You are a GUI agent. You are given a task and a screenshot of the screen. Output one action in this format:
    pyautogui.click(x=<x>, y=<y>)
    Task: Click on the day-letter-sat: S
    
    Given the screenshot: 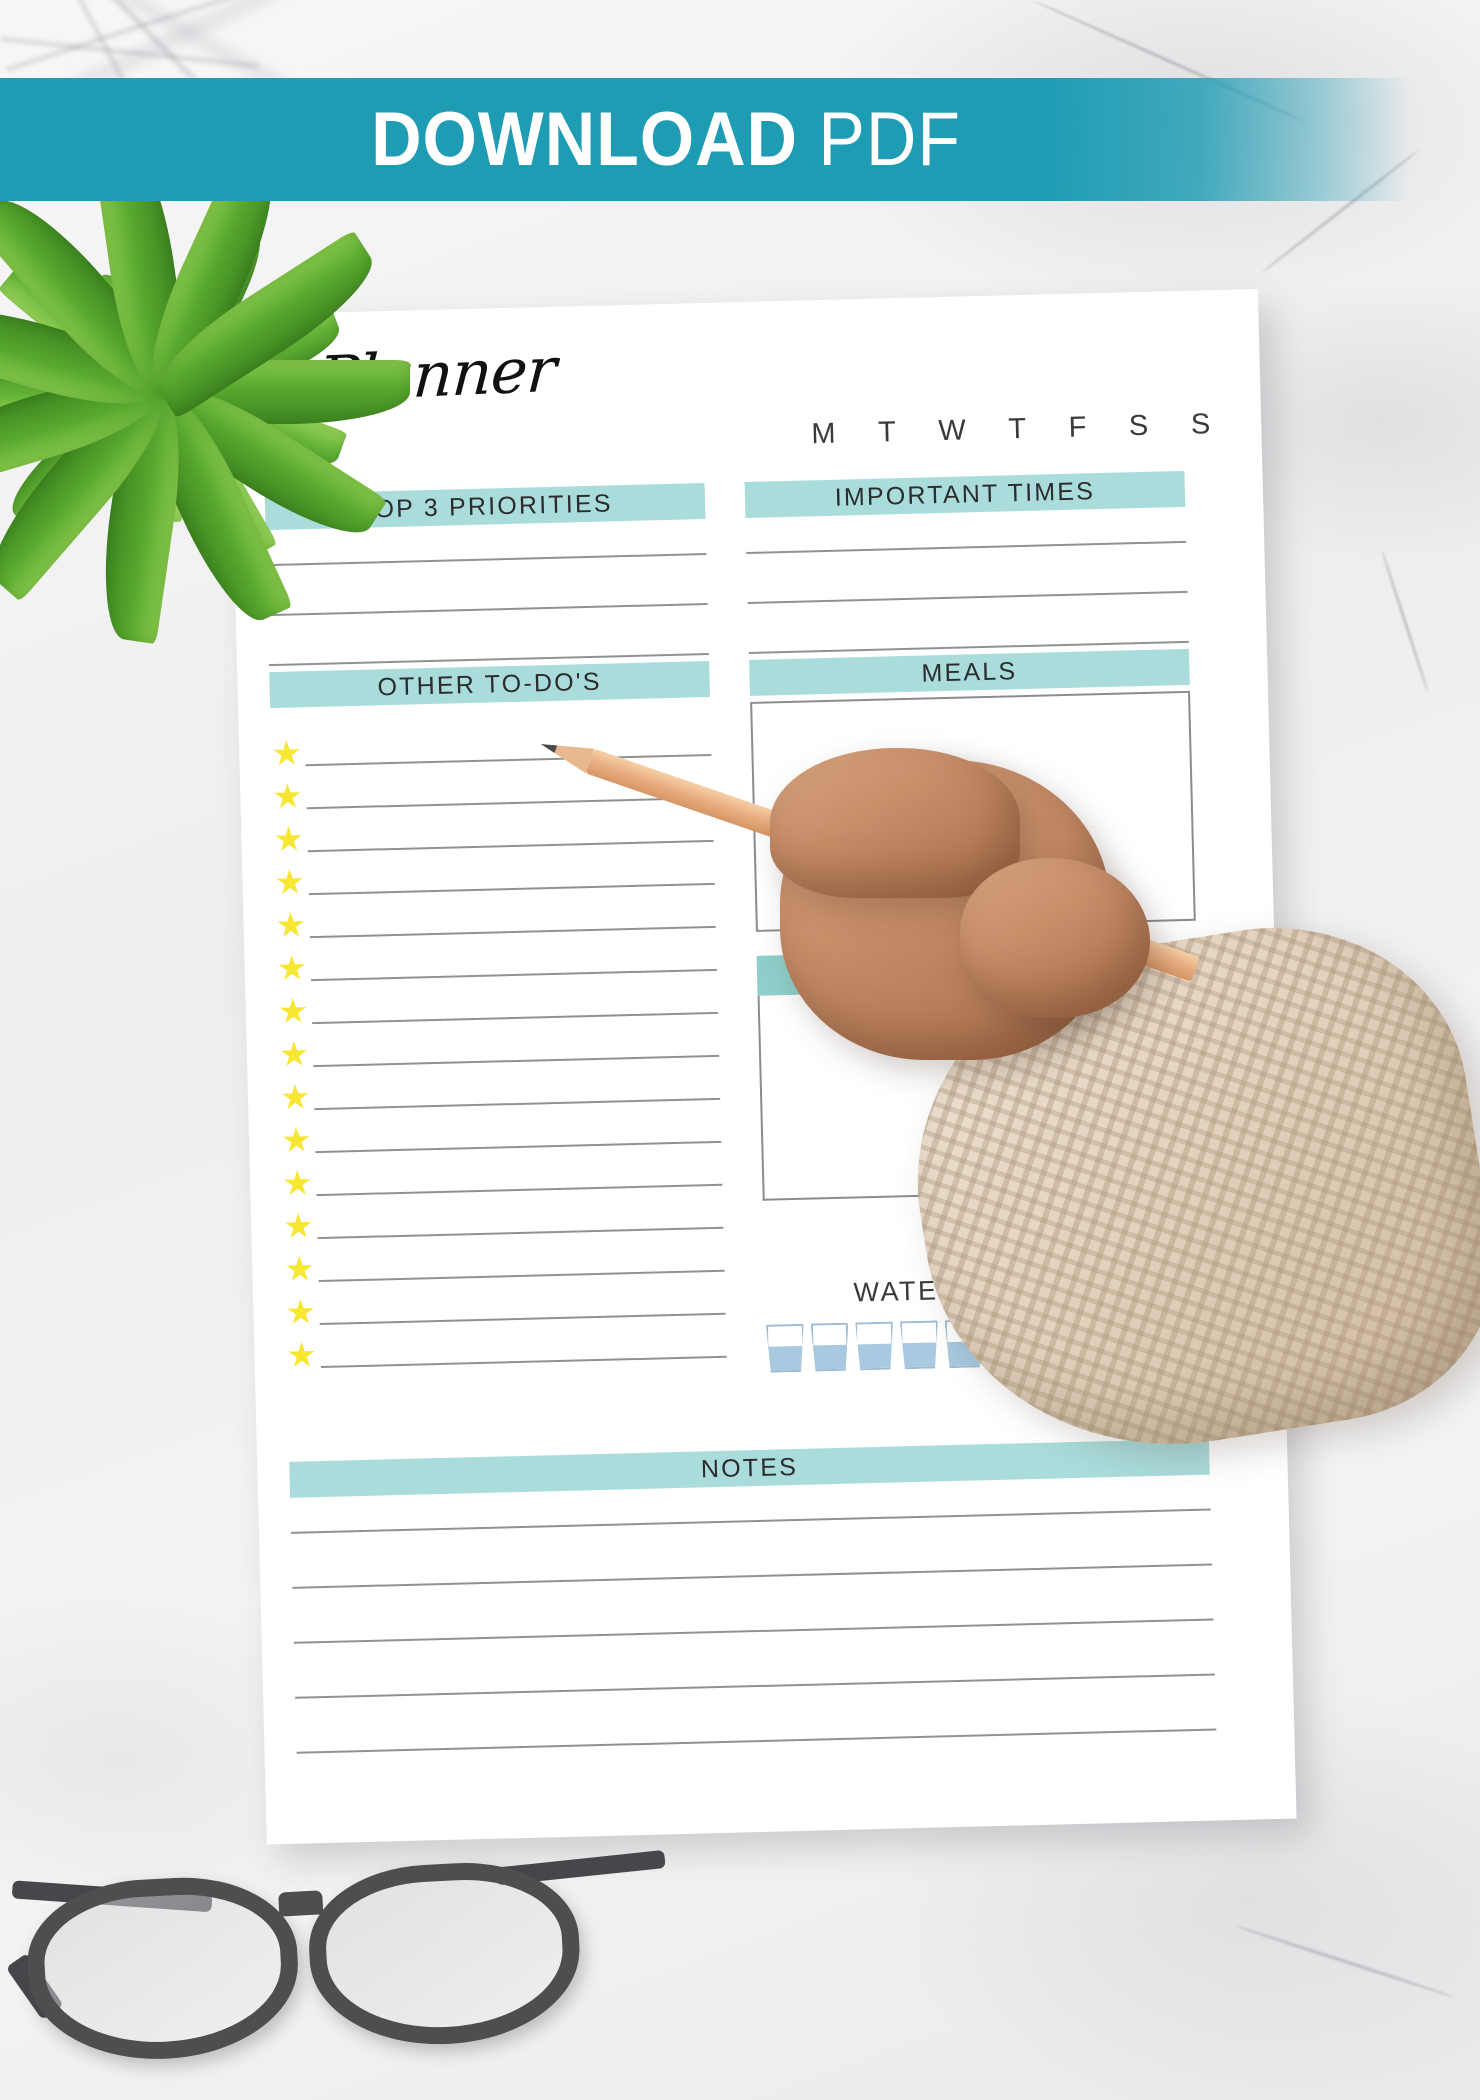 What is the action you would take?
    pyautogui.click(x=1139, y=426)
    